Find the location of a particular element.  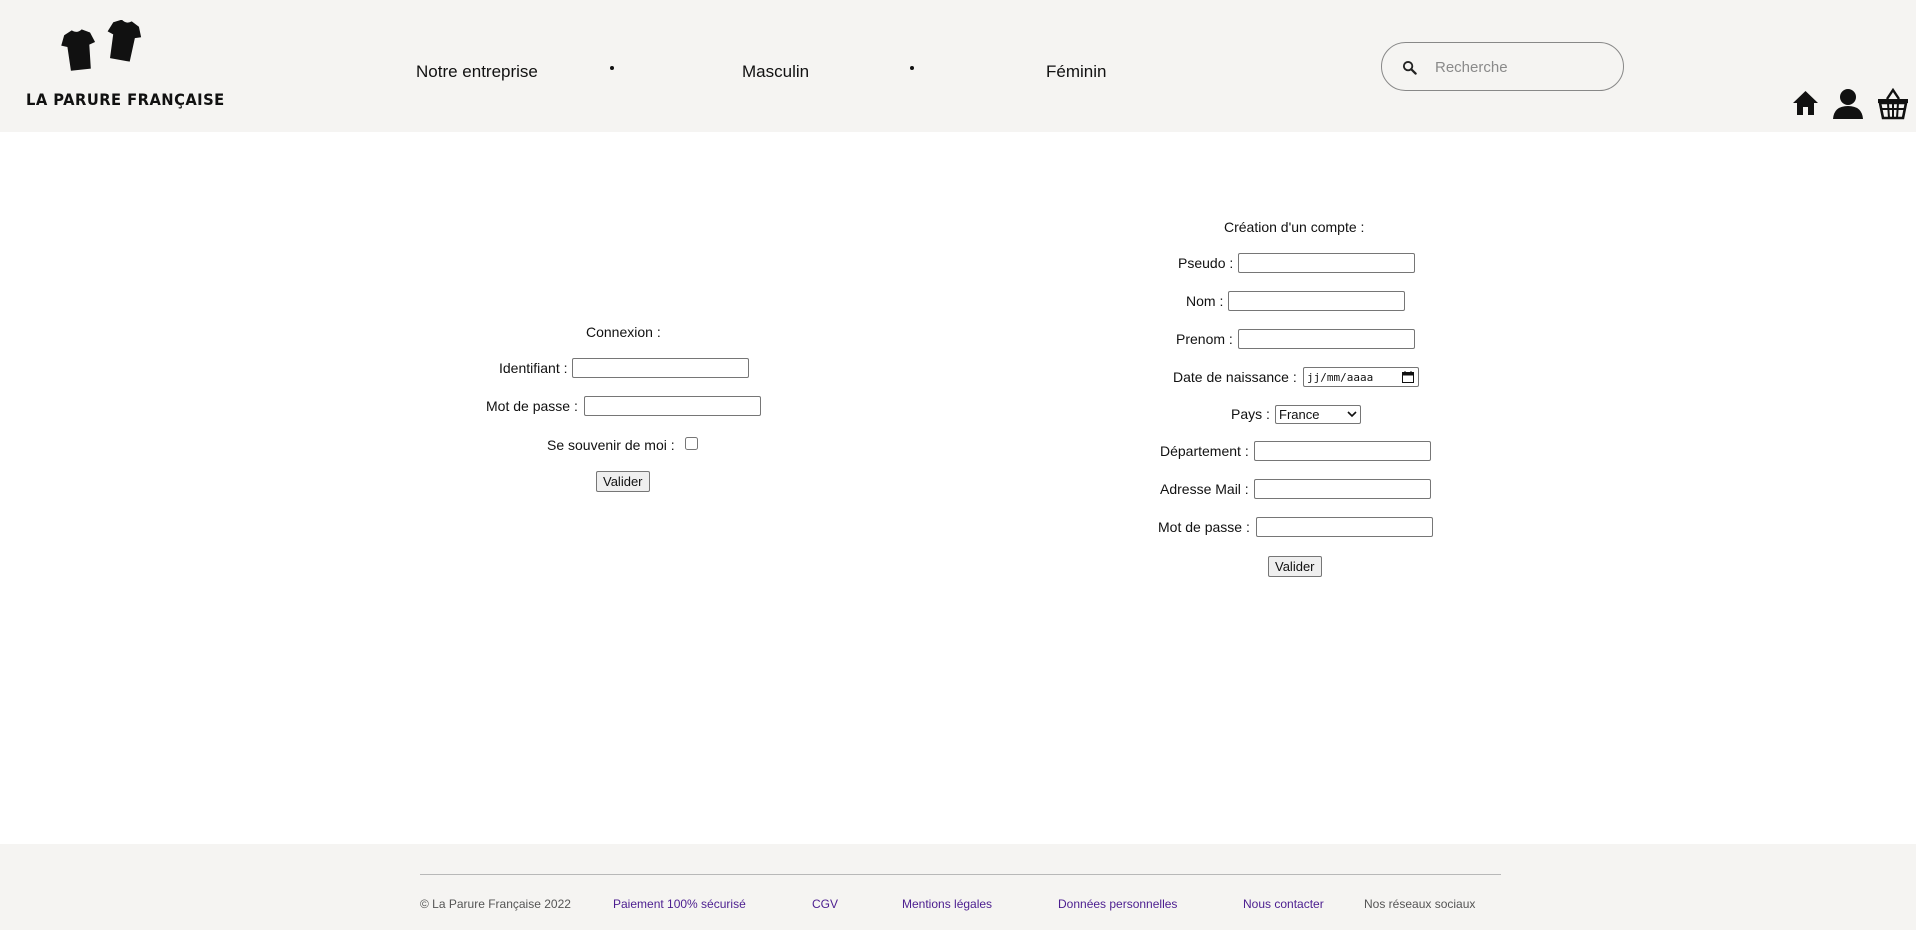

nav-notre-entreprise: Notre entreprise is located at coordinates (477, 72).